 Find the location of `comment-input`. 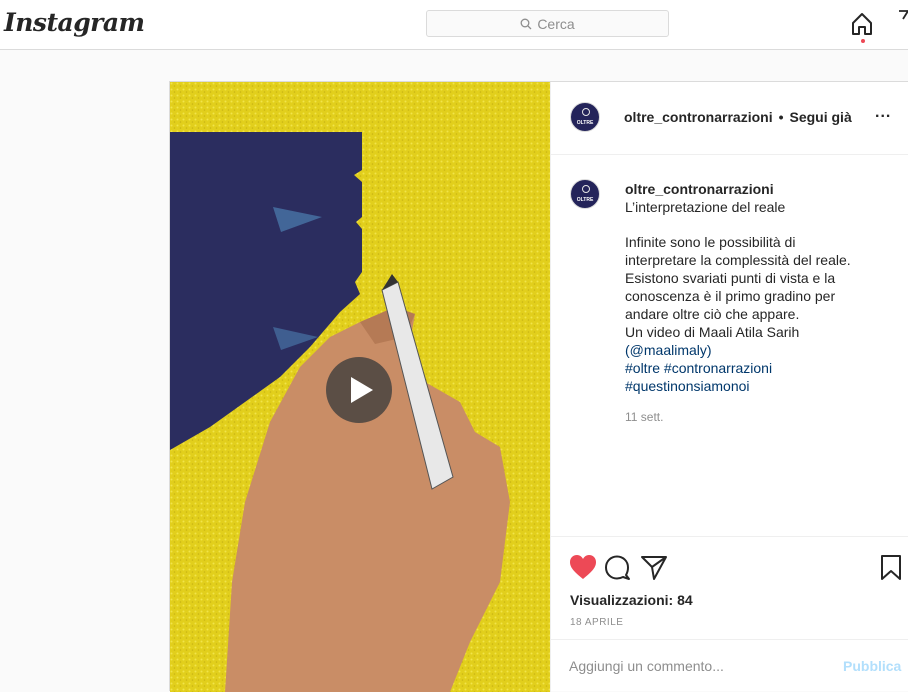

comment-input is located at coordinates (694, 666).